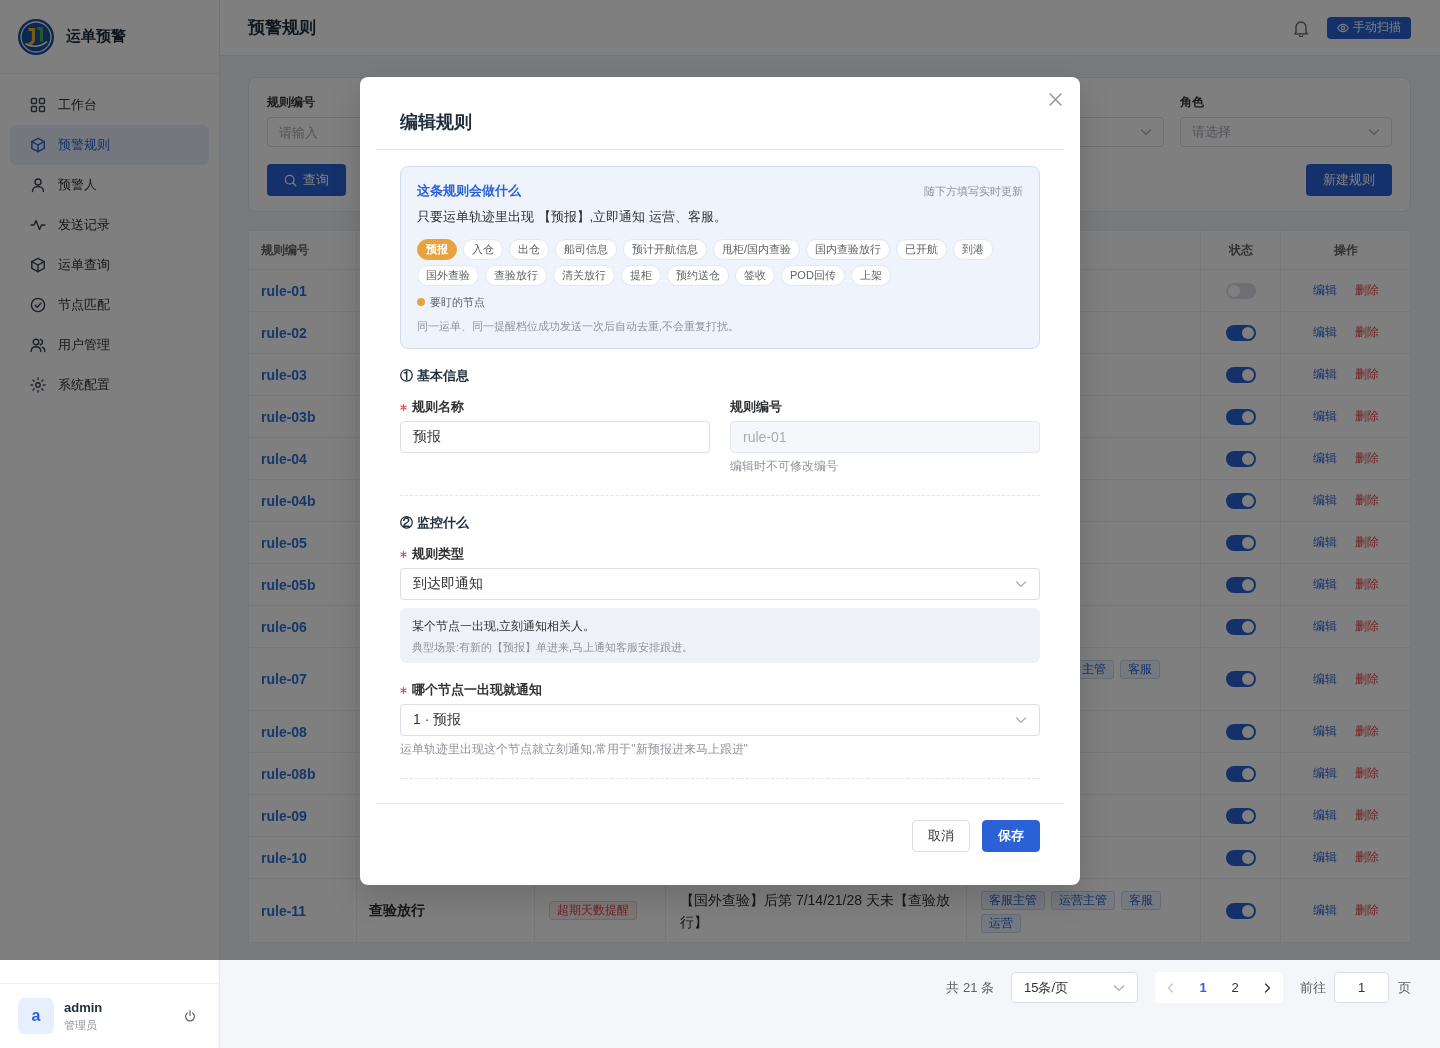 The height and width of the screenshot is (1048, 1440). I want to click on node-chip: 船司信息, so click(586, 249).